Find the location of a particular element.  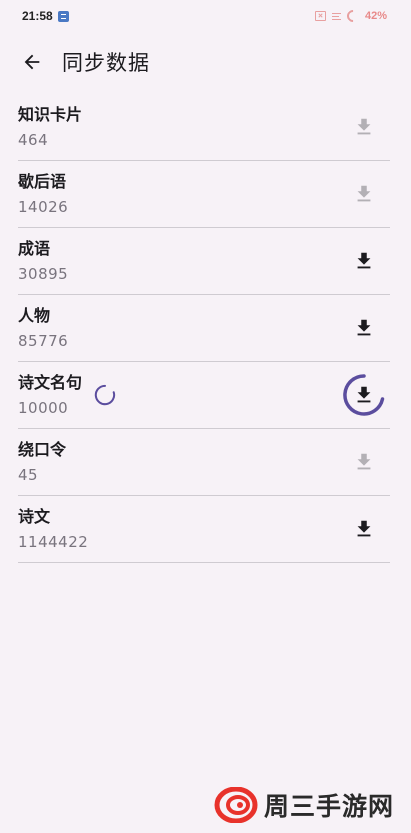

battery-icon is located at coordinates (353, 16).